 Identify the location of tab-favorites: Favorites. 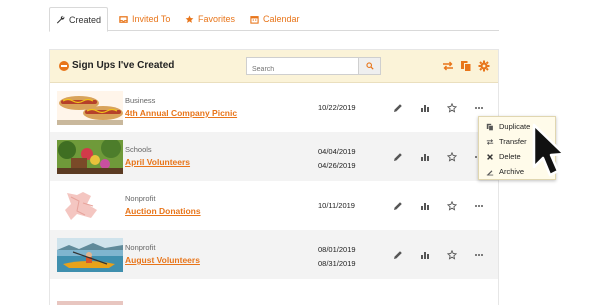
(210, 19).